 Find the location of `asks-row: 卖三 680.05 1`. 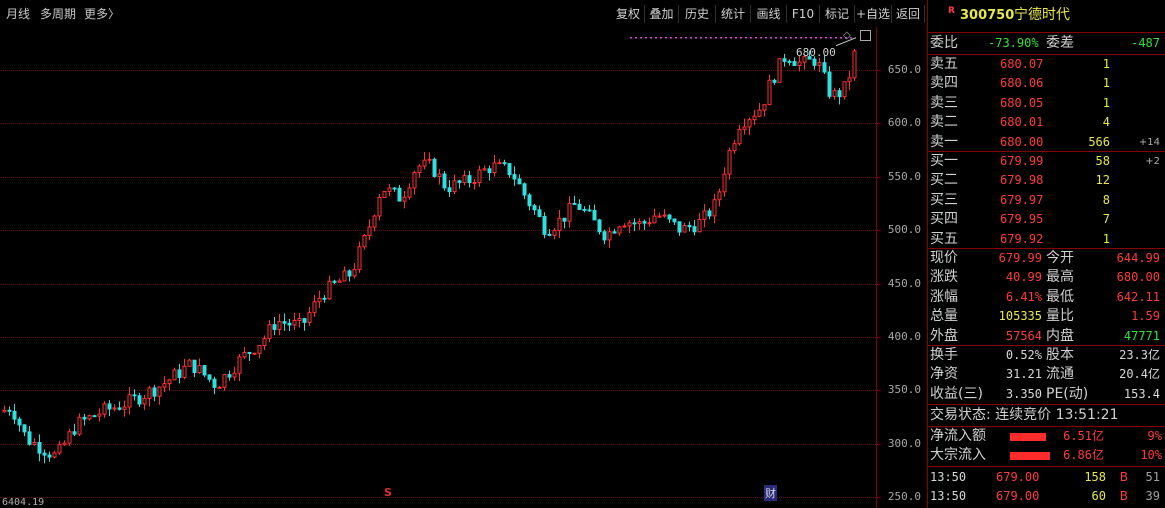

asks-row: 卖三 680.05 1 is located at coordinates (1046, 103).